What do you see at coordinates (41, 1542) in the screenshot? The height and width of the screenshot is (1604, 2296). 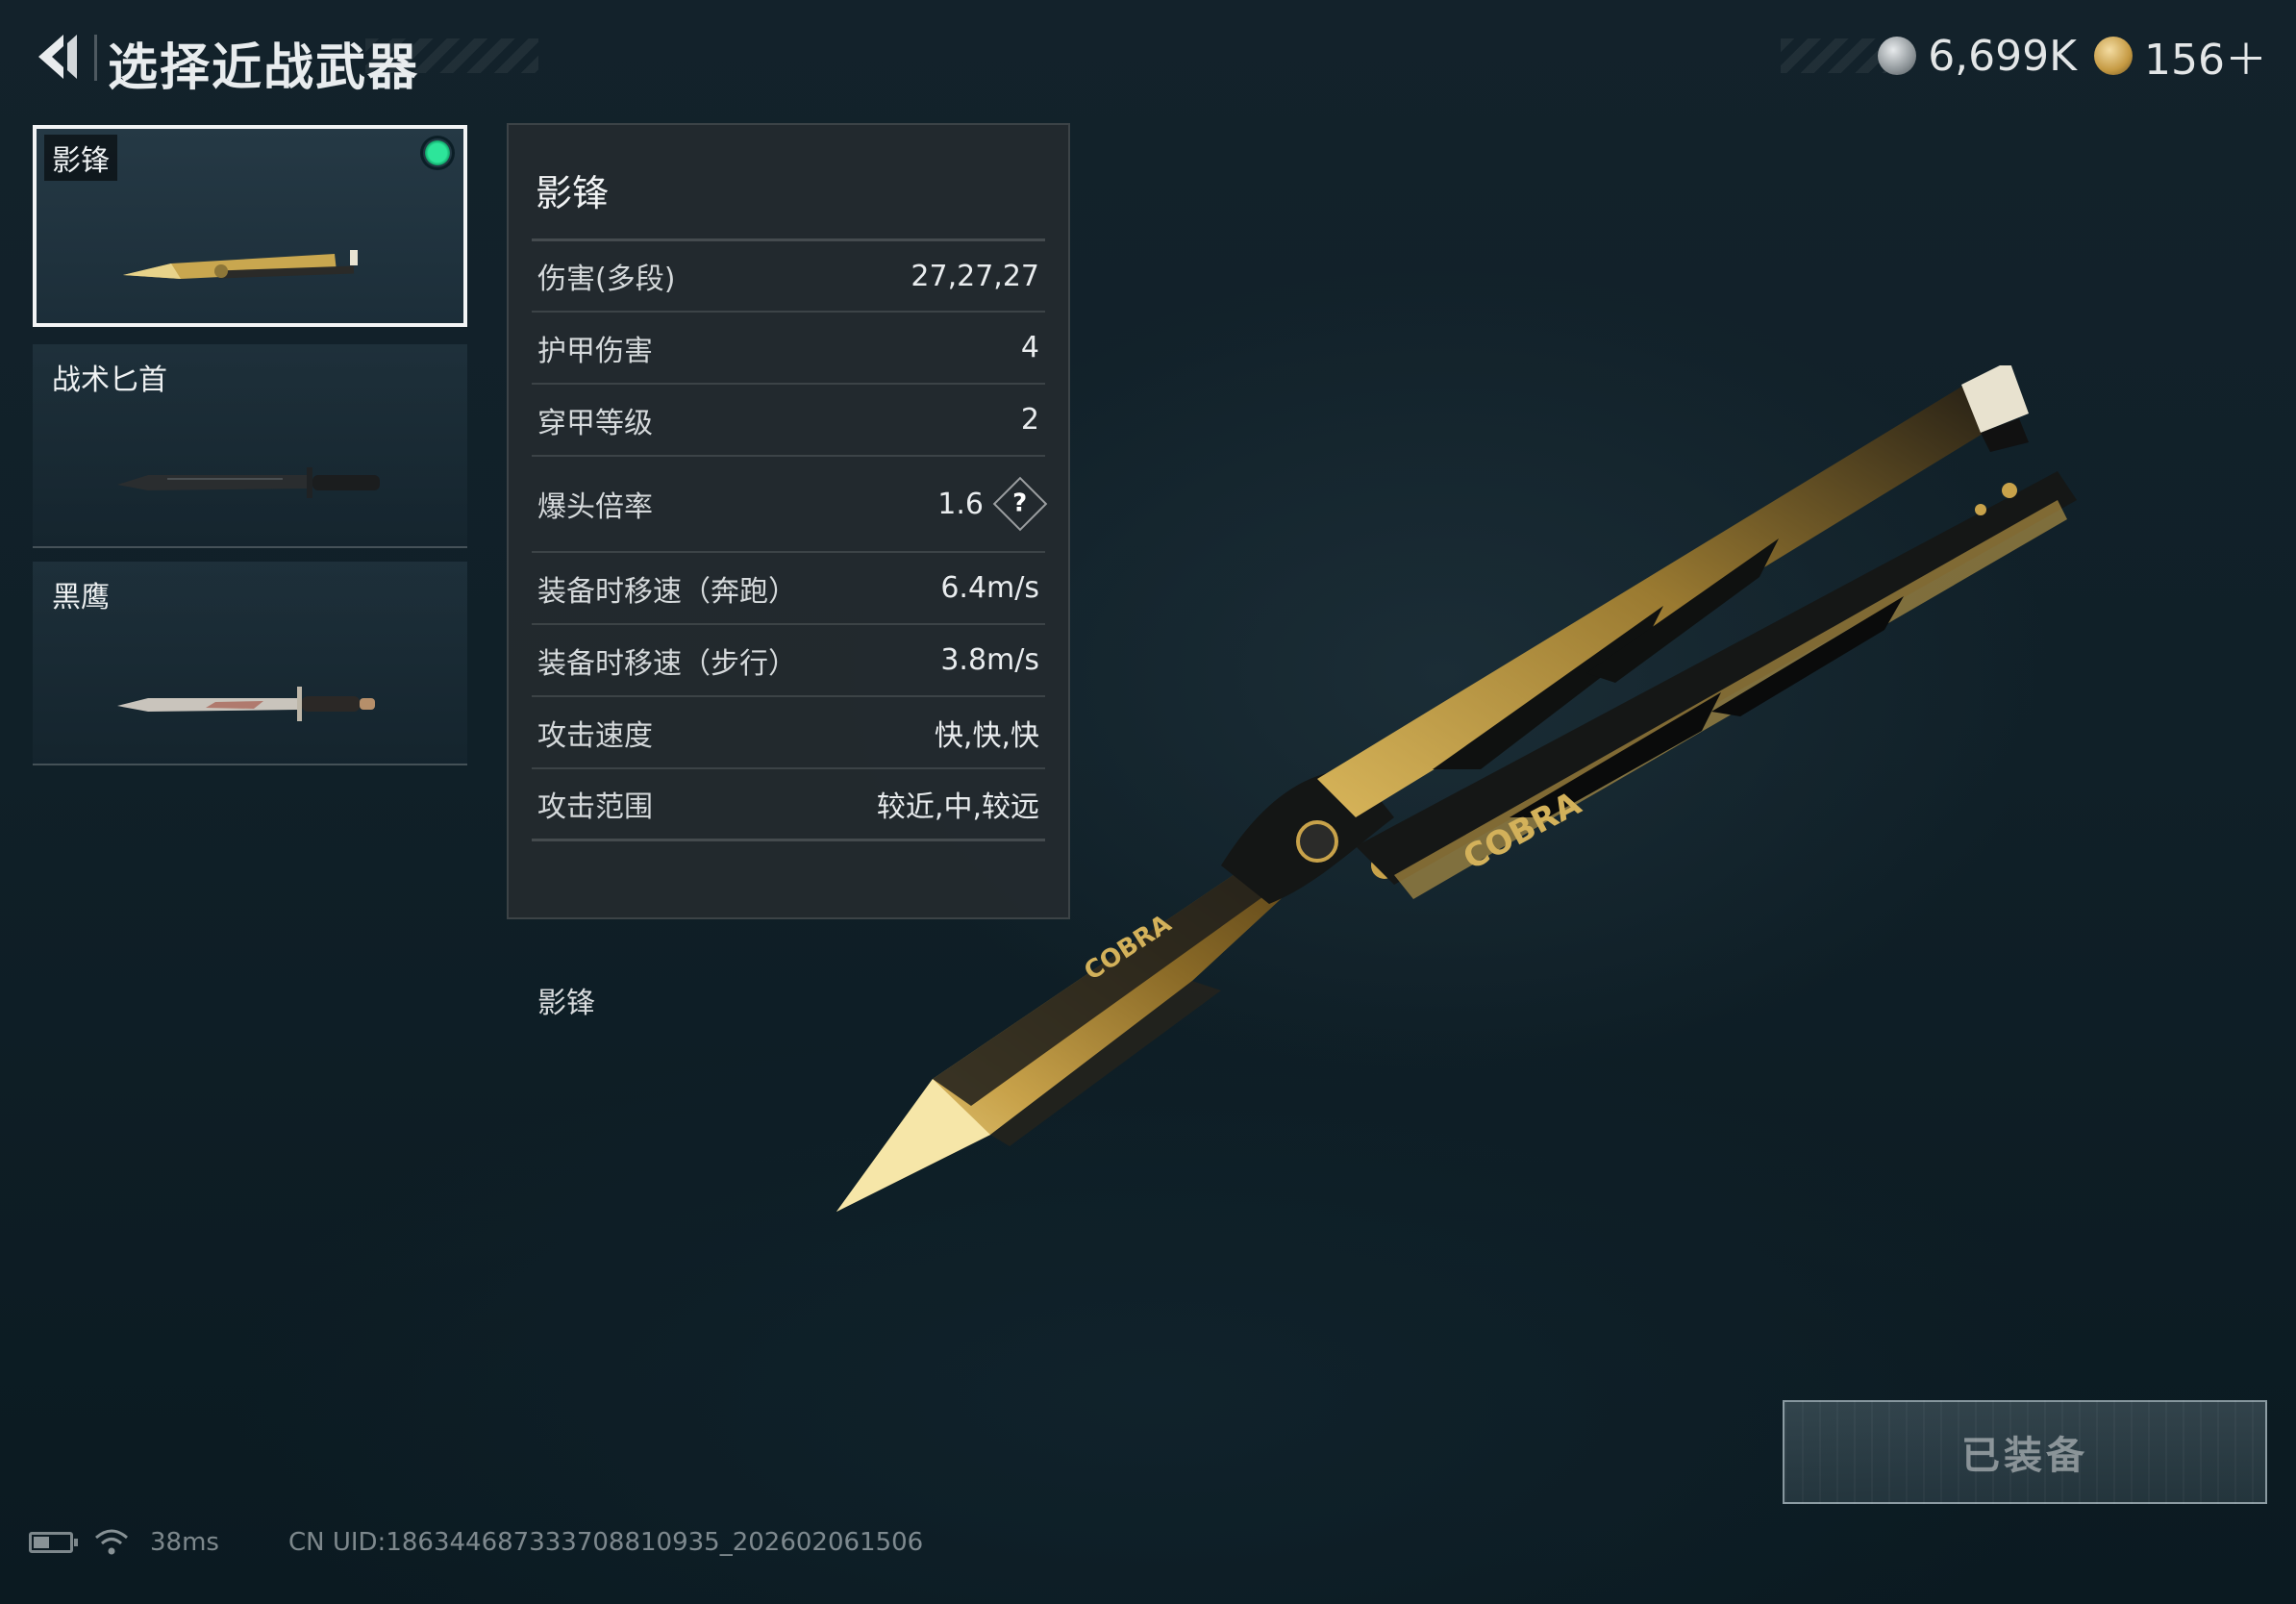 I see `battery-level` at bounding box center [41, 1542].